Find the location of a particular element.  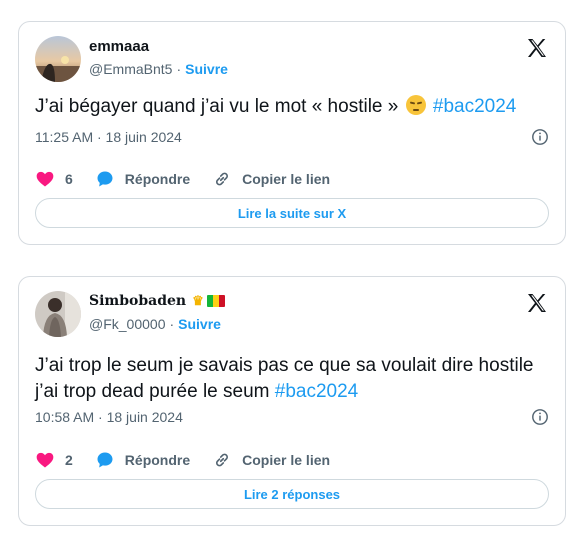

tweet-meta: 11:25 AM · 18 juin 2024 is located at coordinates (292, 137).